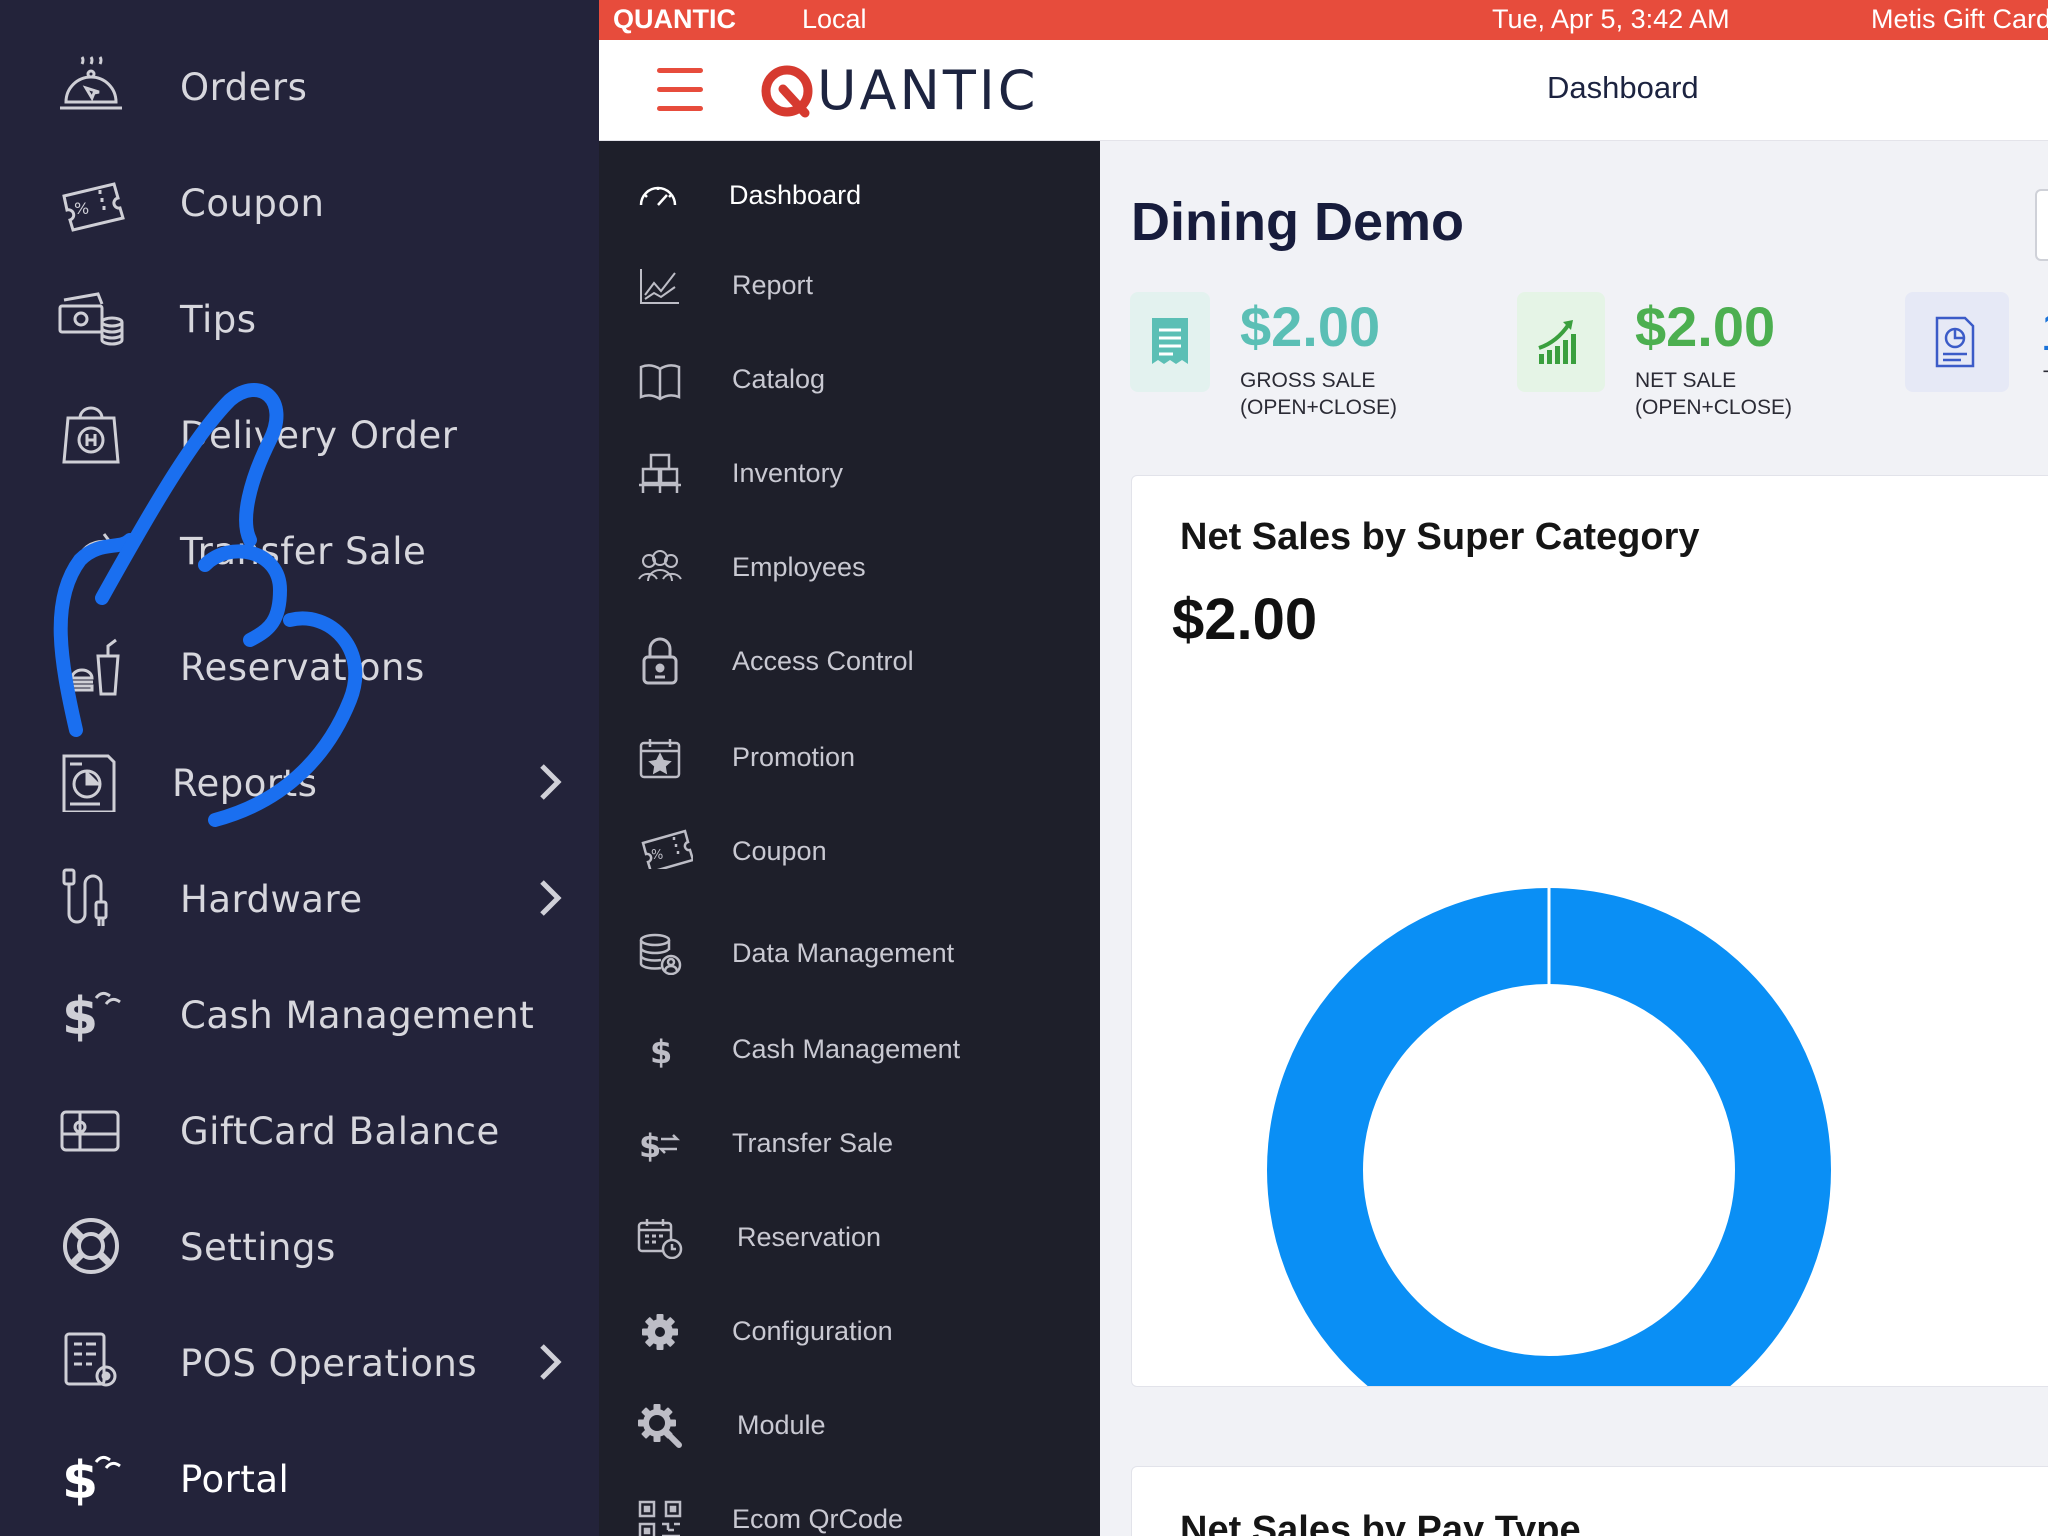  I want to click on nav-label: Access Control, so click(823, 661).